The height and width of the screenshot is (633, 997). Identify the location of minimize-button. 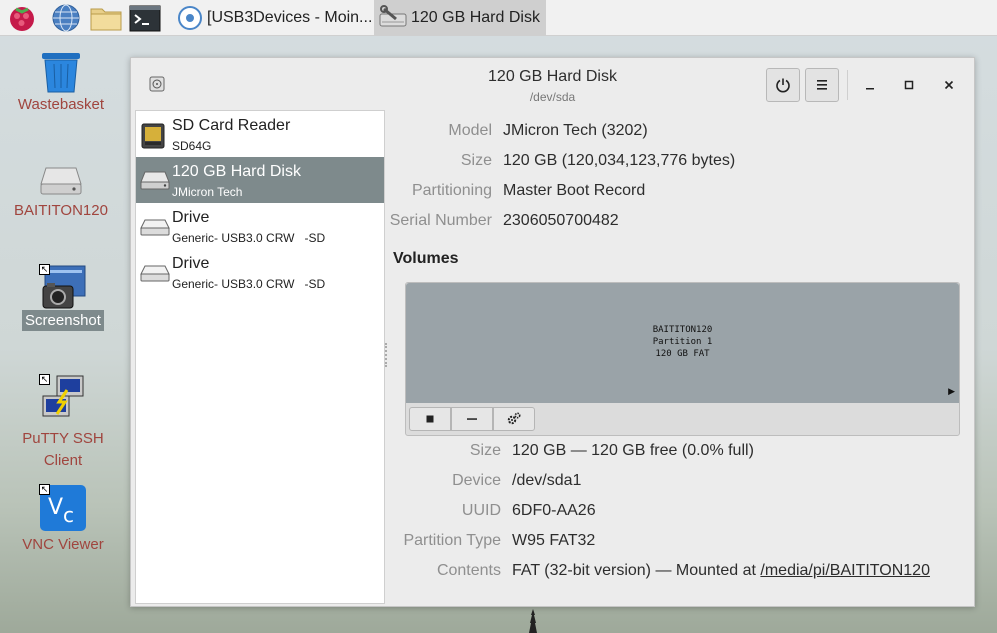
(870, 85).